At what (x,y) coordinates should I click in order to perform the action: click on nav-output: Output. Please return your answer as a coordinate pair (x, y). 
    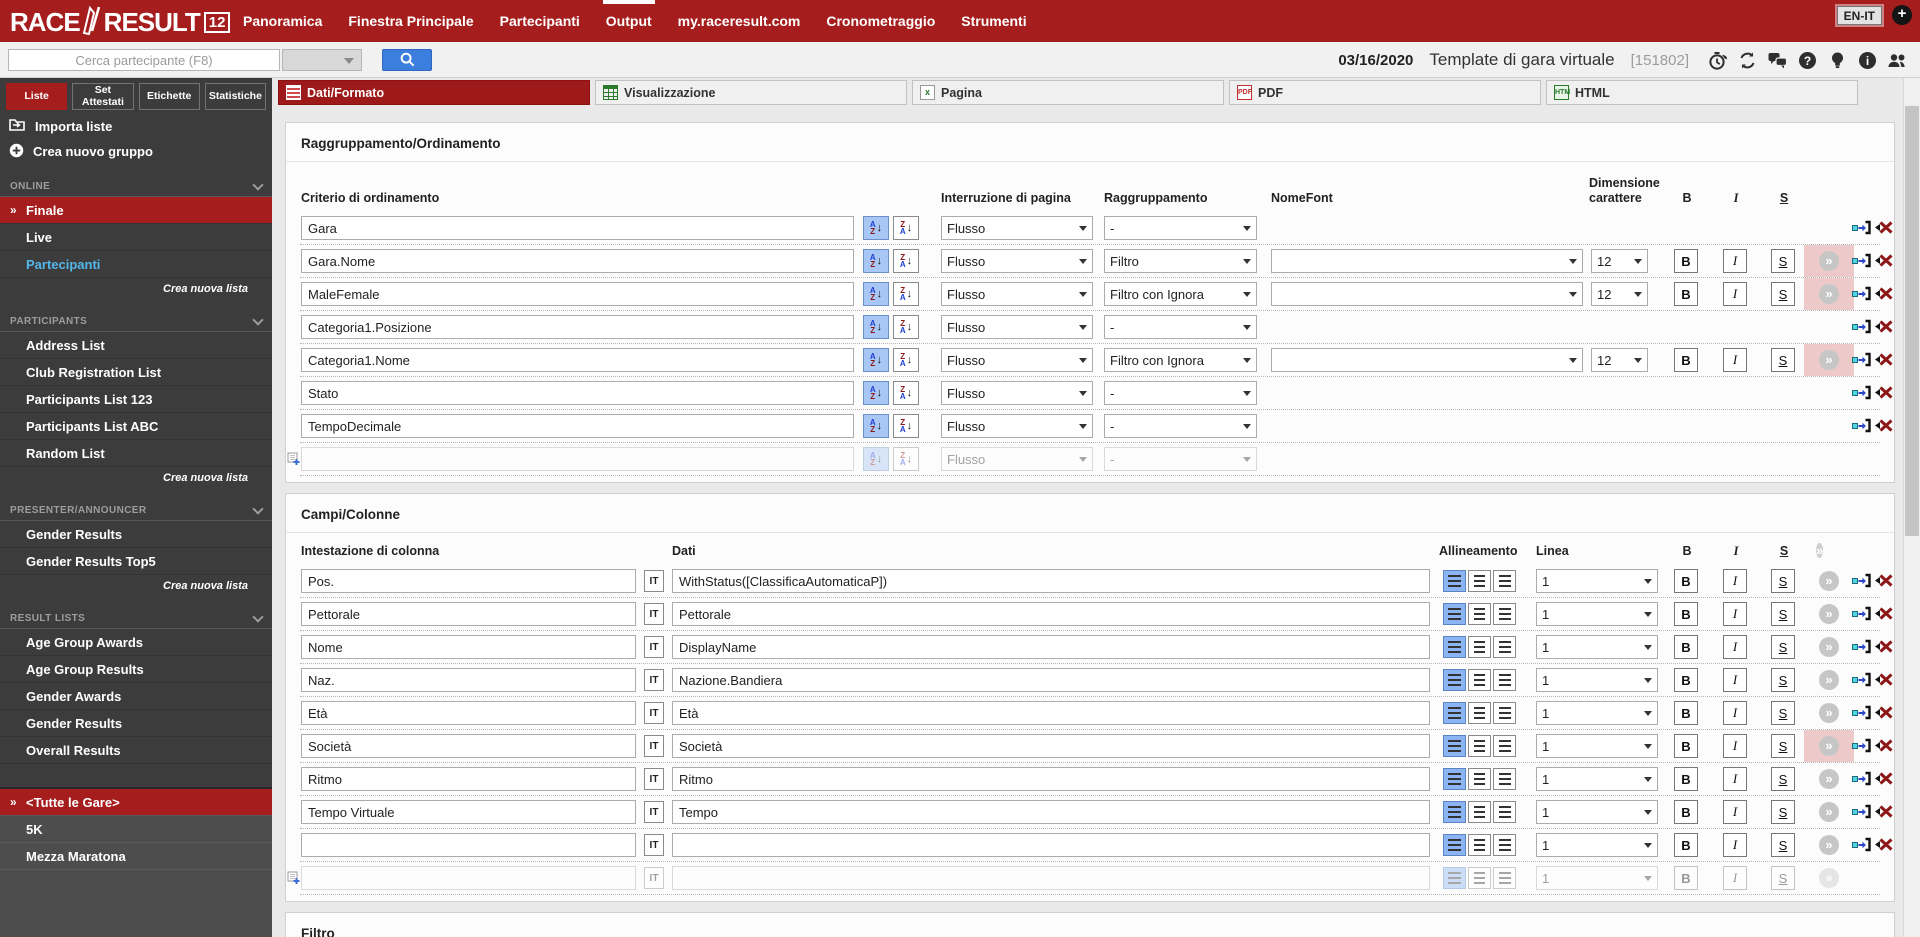
    Looking at the image, I should click on (629, 21).